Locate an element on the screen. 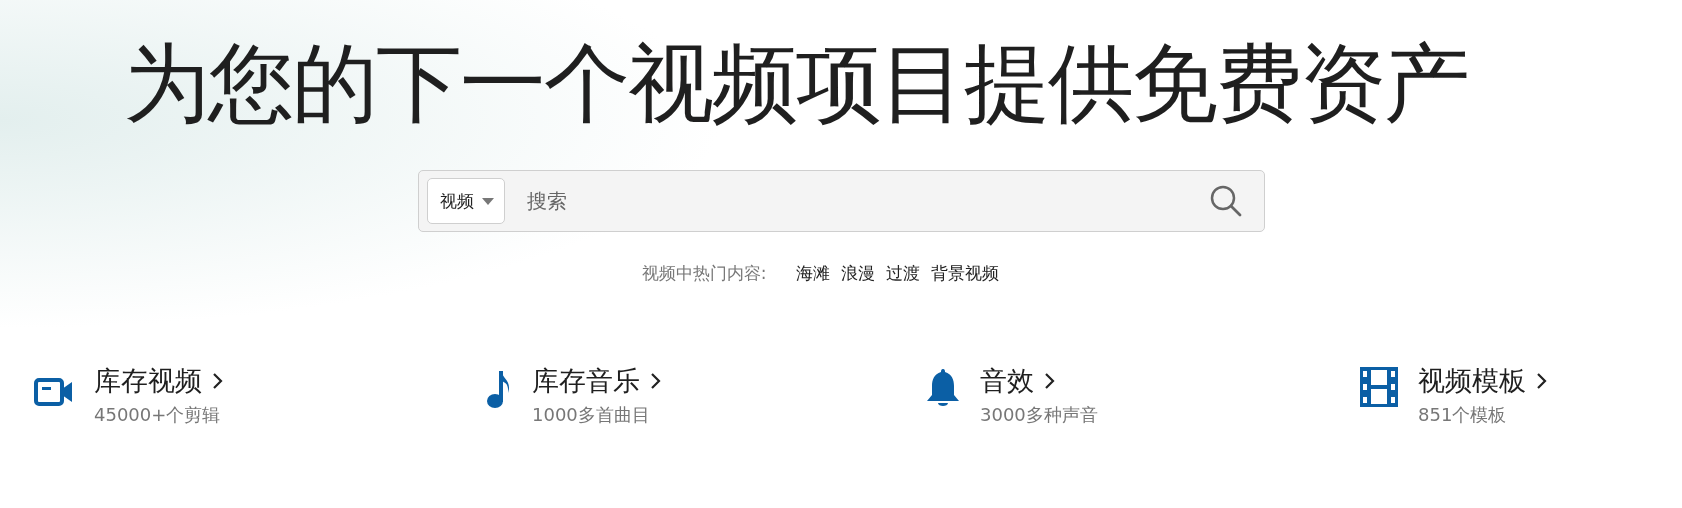  category-title-link: 音效 is located at coordinates (1007, 381).